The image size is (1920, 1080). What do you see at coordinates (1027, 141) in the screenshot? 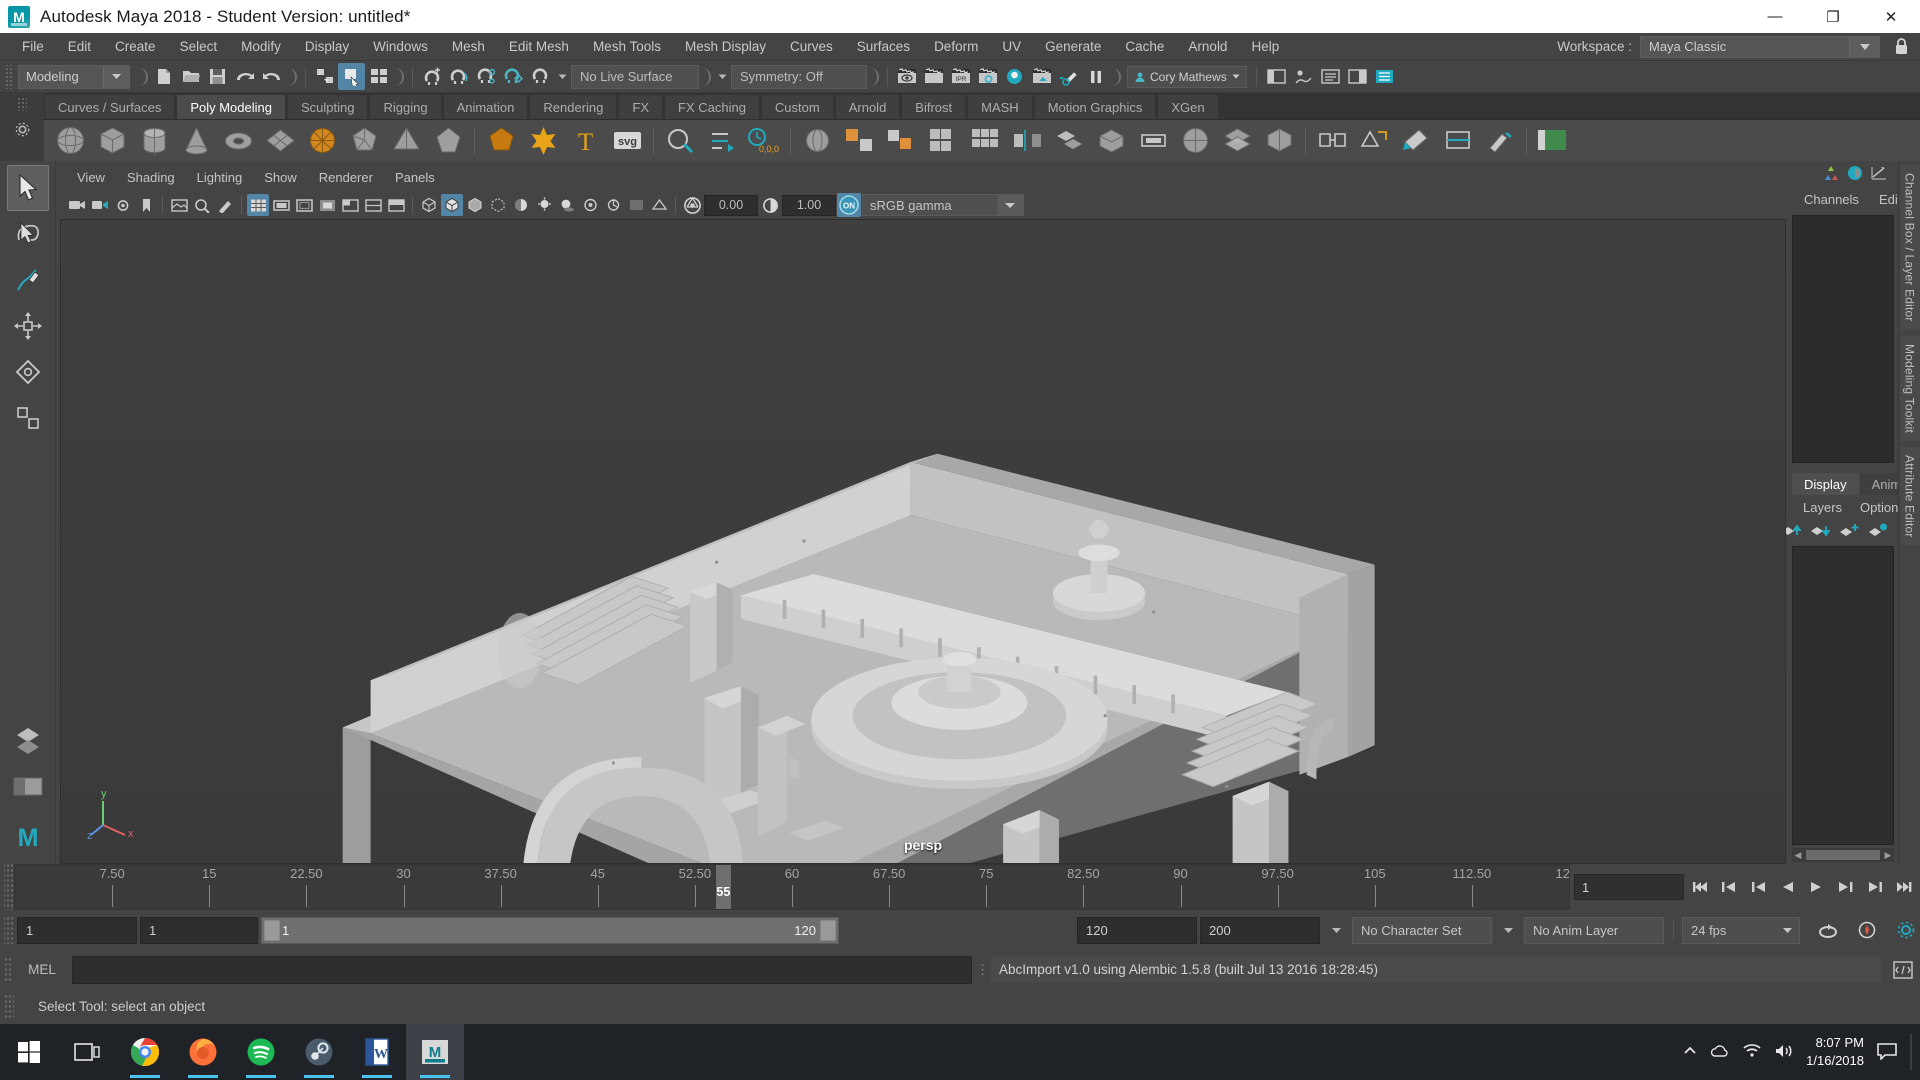
I see `mirror-icon` at bounding box center [1027, 141].